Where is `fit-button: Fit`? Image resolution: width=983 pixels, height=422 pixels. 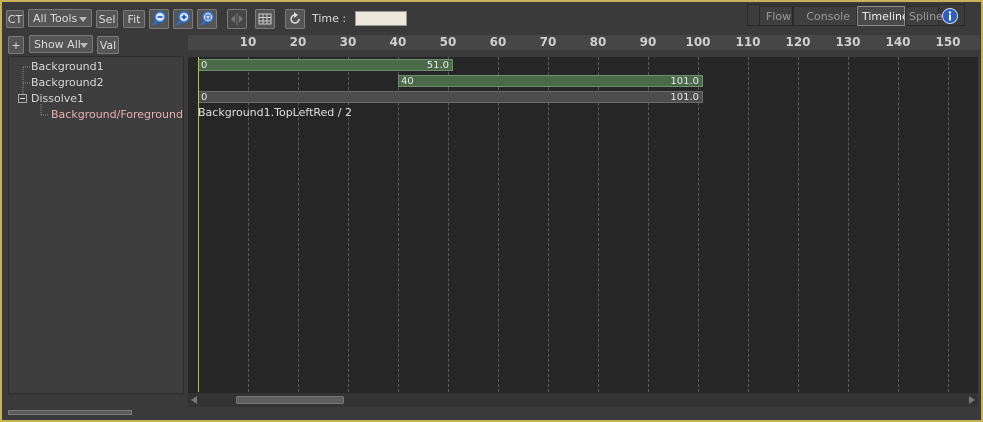 fit-button: Fit is located at coordinates (134, 19).